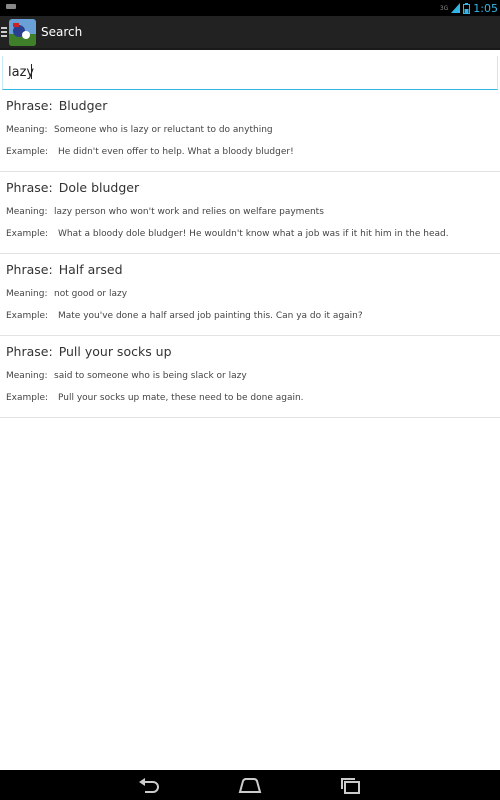 Image resolution: width=500 pixels, height=800 pixels. Describe the element at coordinates (456, 8) in the screenshot. I see `signal-icon` at that location.